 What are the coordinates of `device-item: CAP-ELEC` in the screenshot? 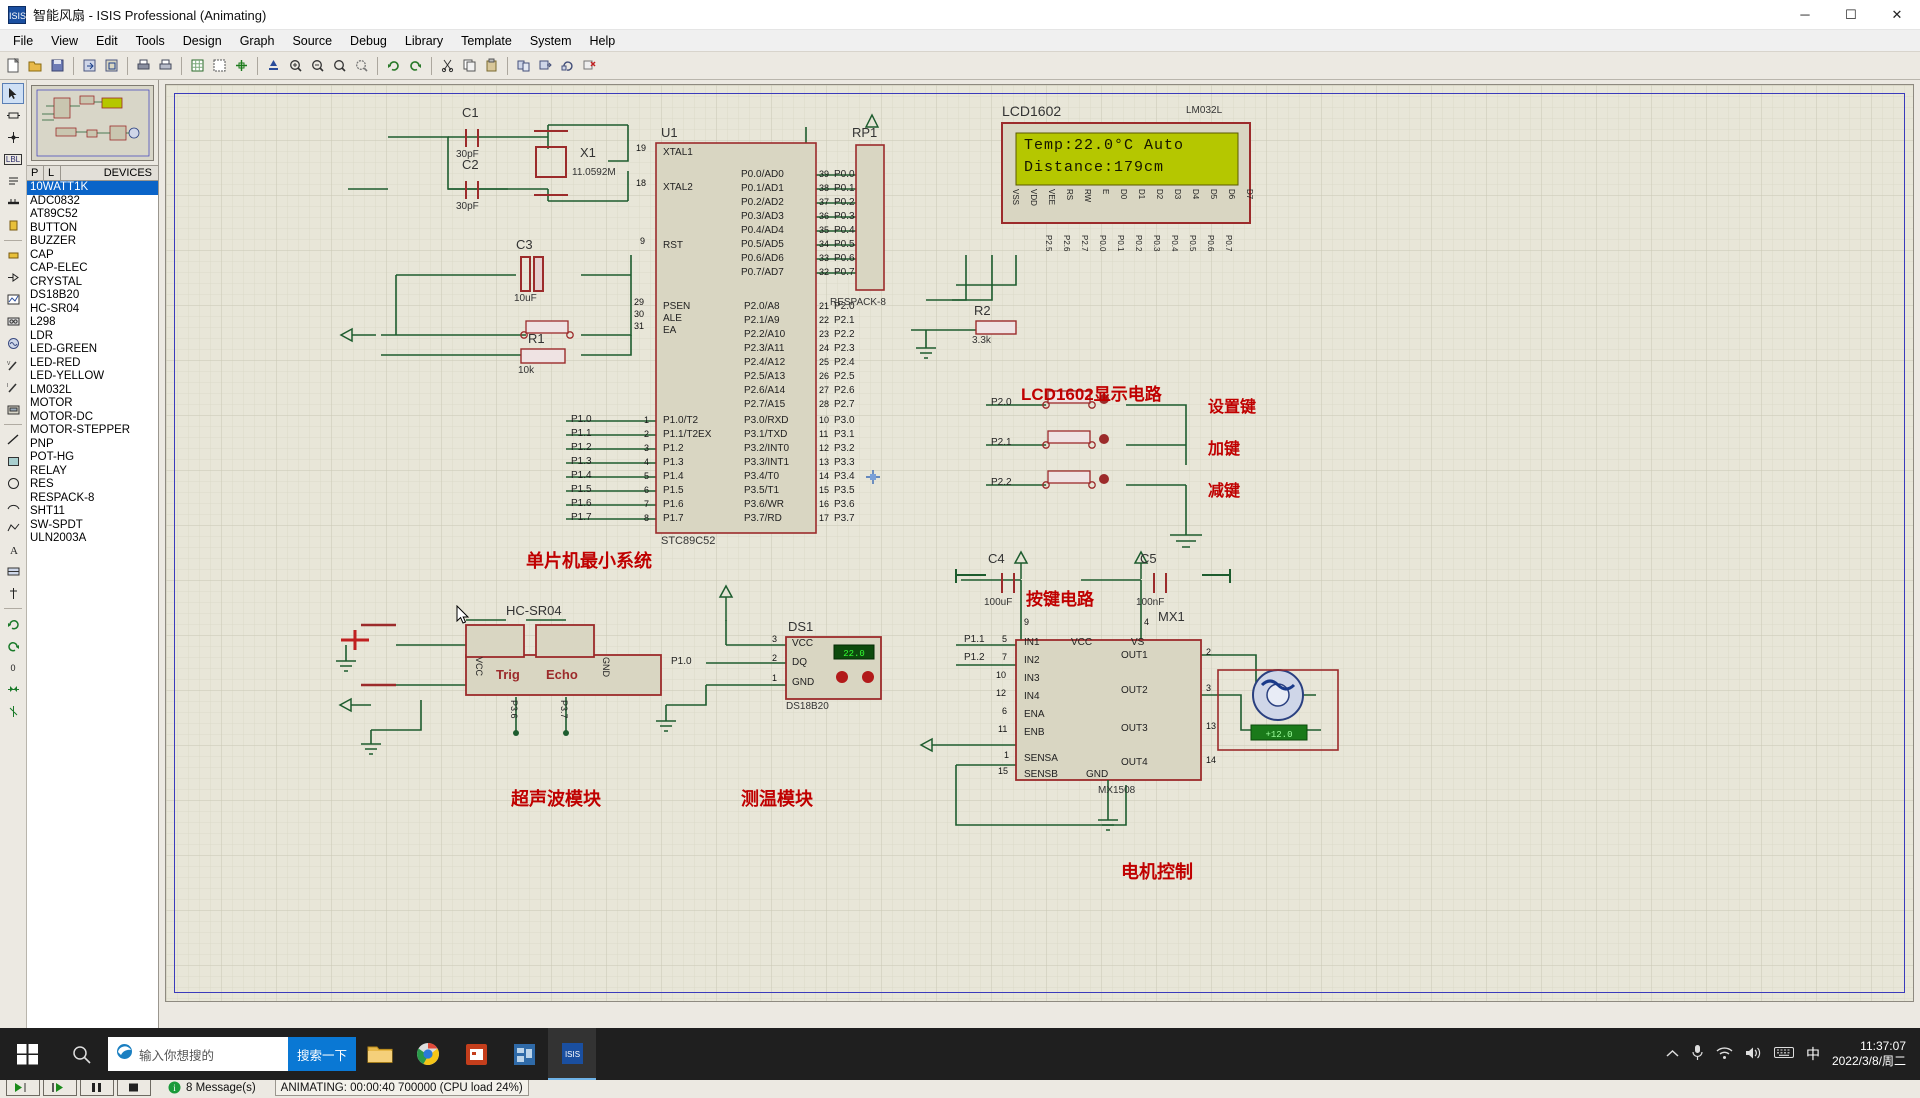 It's located at (92, 269).